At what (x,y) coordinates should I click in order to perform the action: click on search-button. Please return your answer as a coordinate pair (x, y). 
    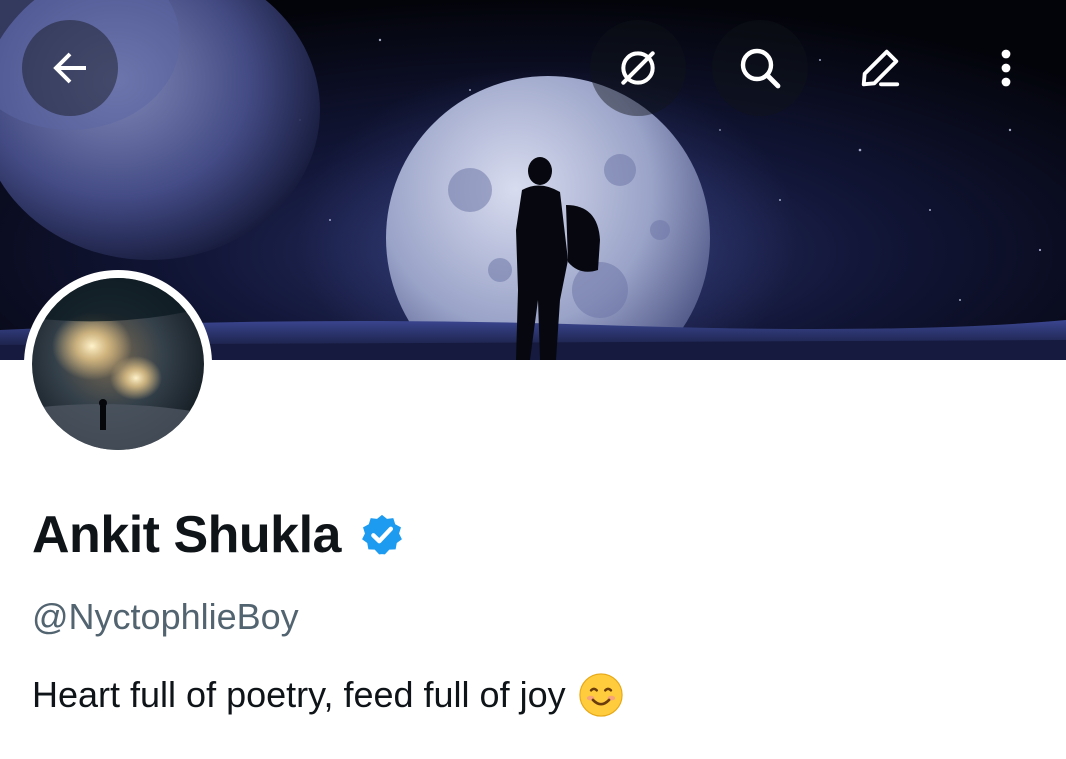
    Looking at the image, I should click on (760, 68).